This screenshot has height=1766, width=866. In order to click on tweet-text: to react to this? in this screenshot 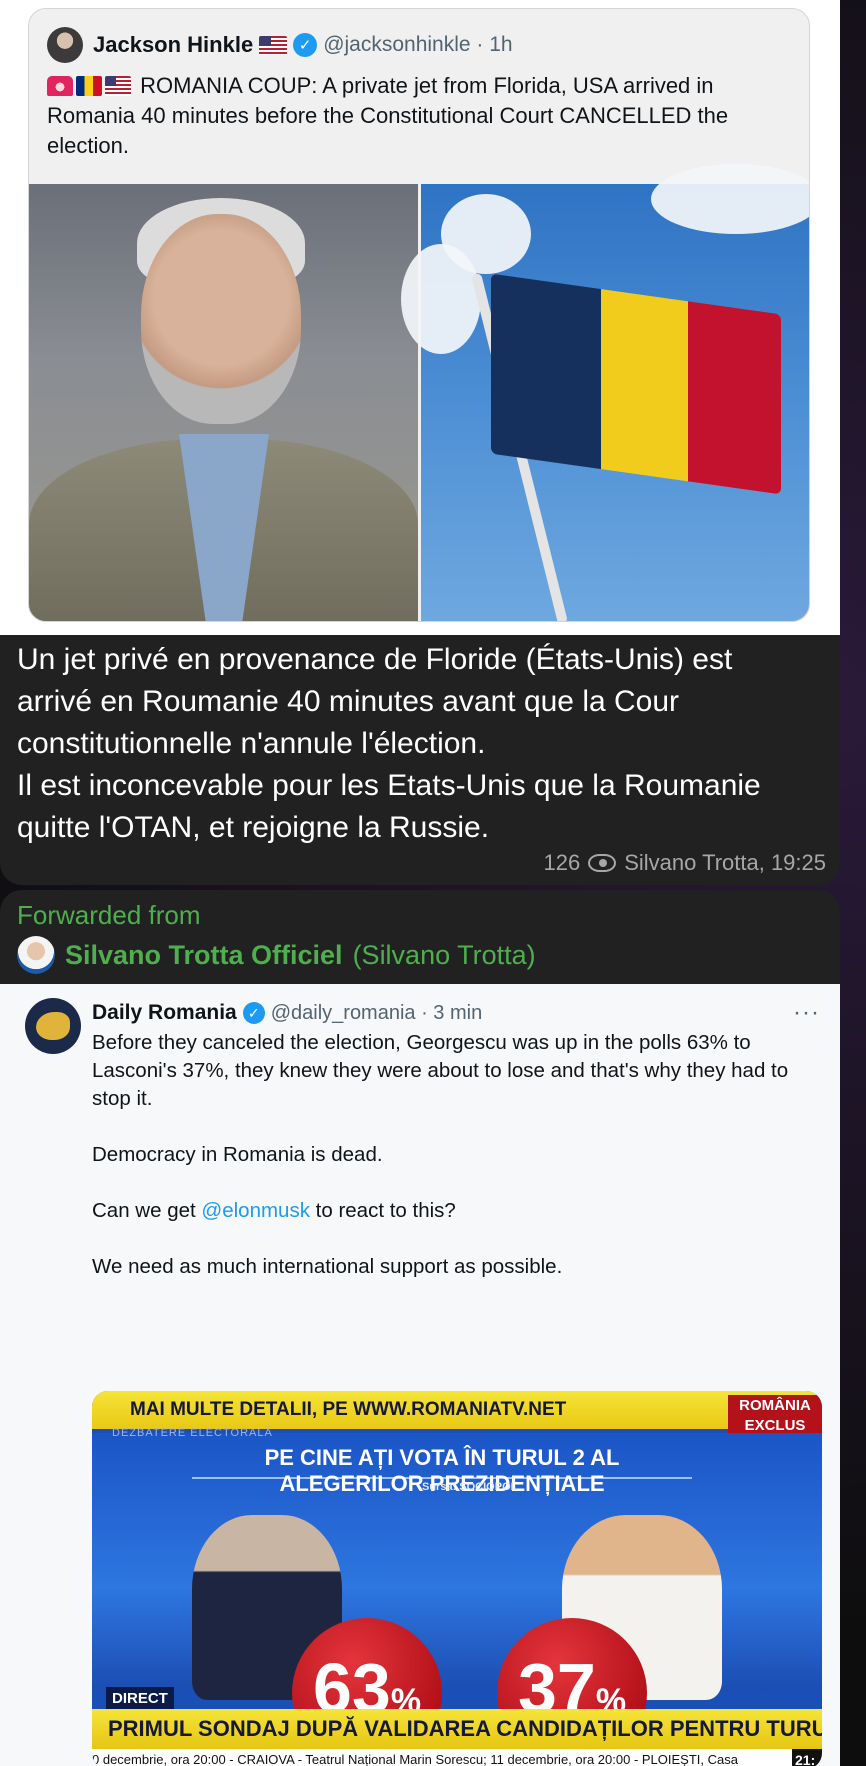, I will do `click(382, 1210)`.